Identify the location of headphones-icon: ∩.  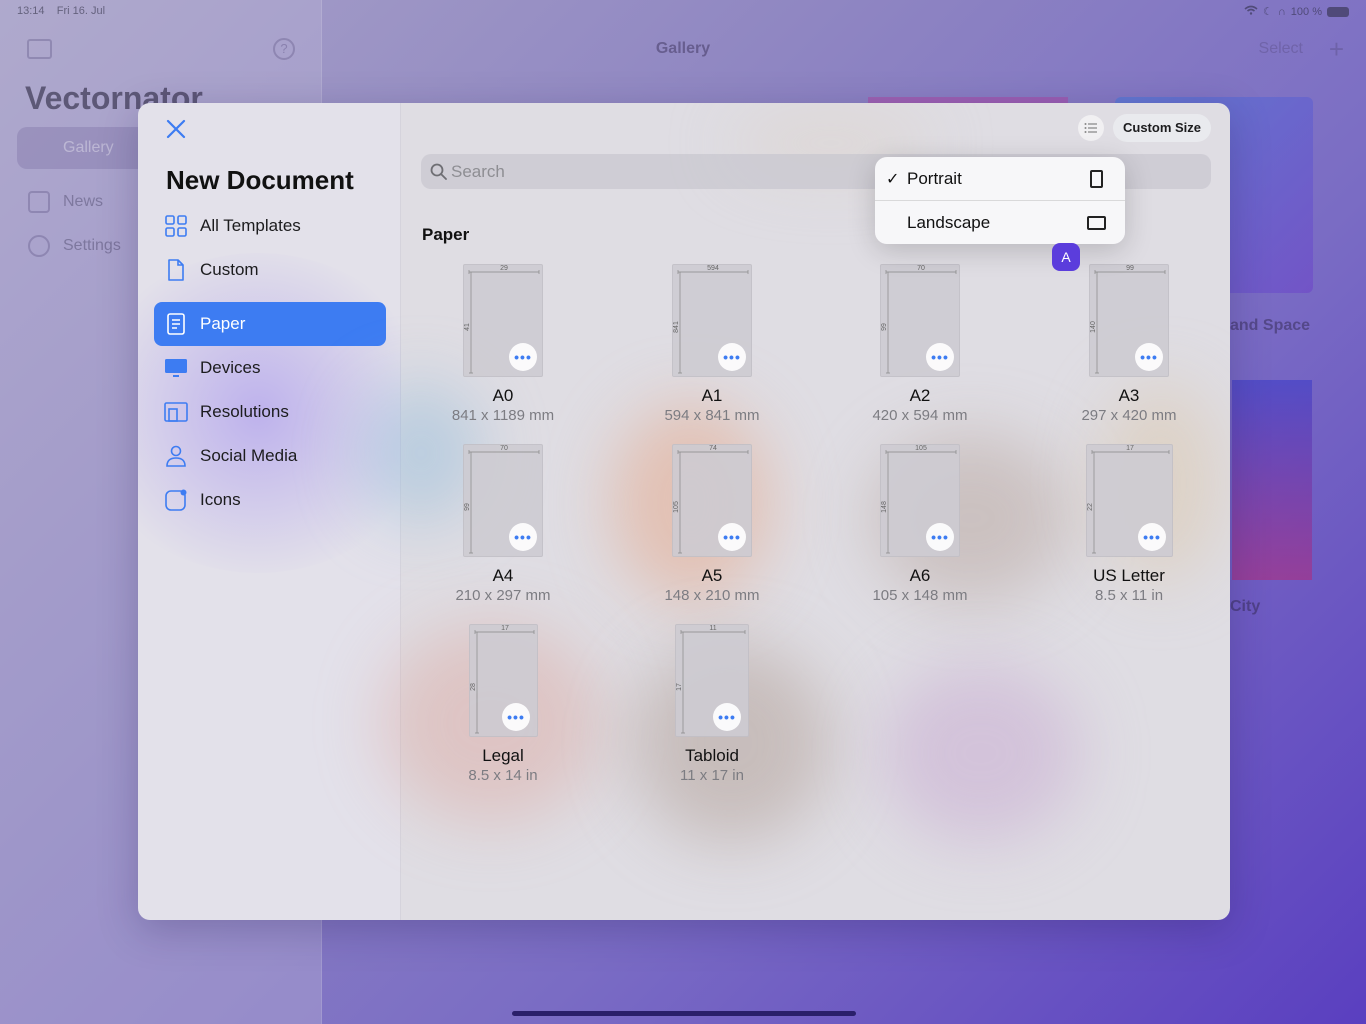
(1281, 11).